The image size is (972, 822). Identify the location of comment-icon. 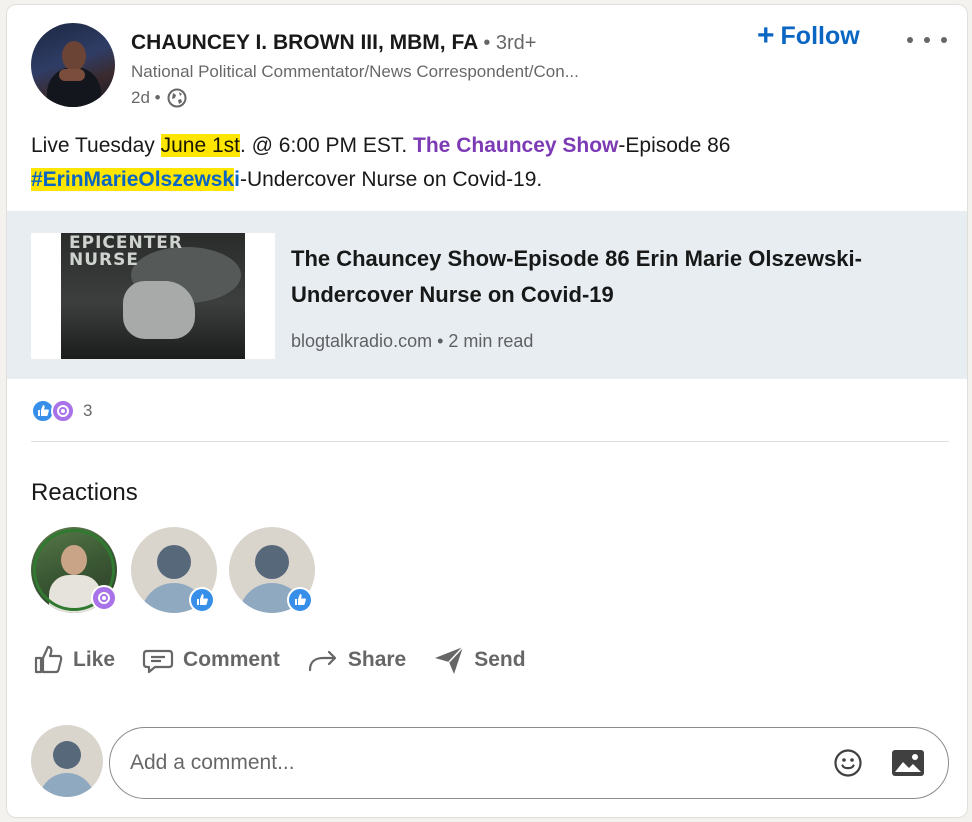
(158, 661).